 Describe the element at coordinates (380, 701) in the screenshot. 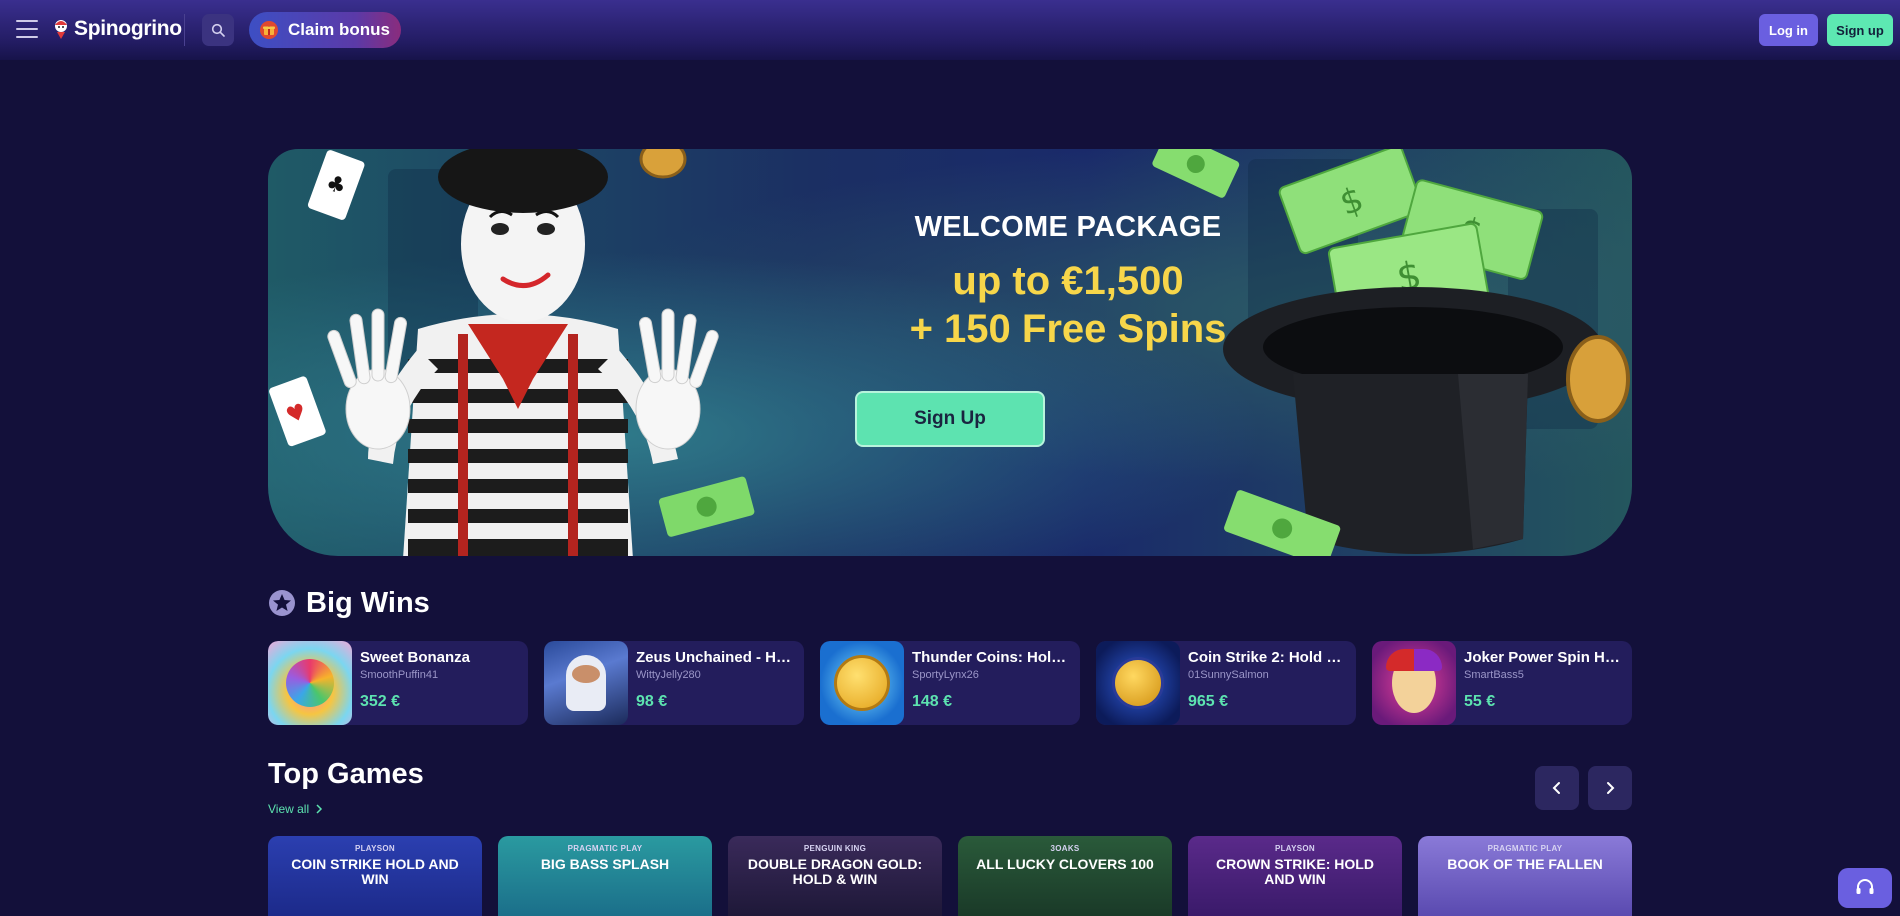

I see `win-amount: 352 €` at that location.